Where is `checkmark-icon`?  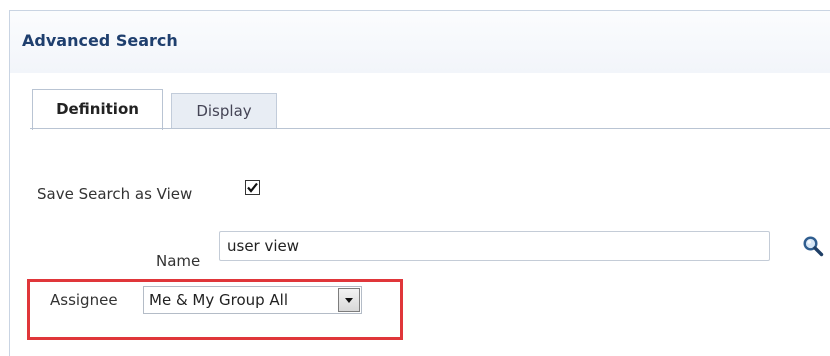 checkmark-icon is located at coordinates (252, 187).